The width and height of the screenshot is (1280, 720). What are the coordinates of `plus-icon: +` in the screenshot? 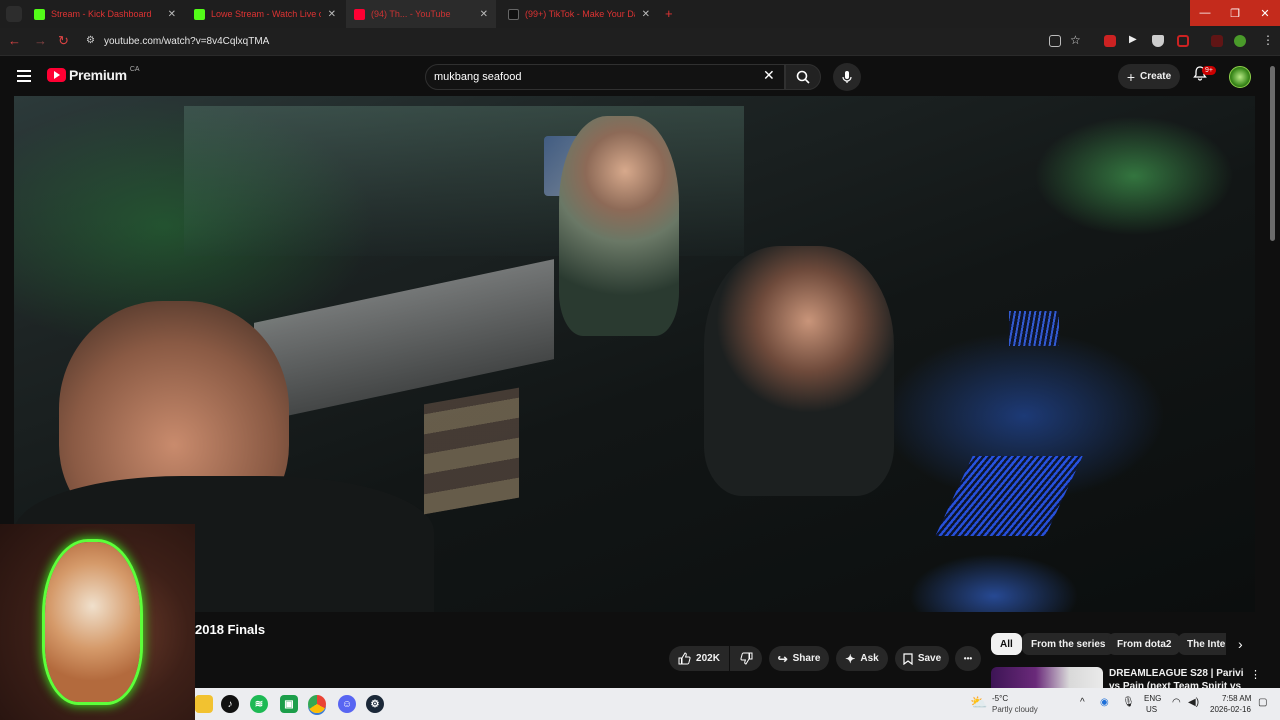 It's located at (1131, 76).